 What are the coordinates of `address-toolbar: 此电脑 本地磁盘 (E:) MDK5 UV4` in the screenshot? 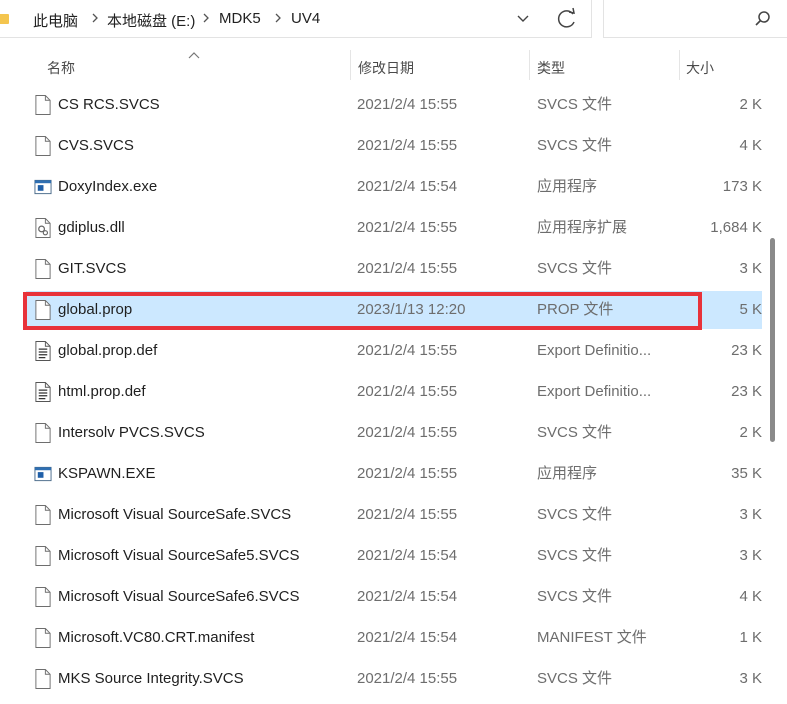 It's located at (393, 19).